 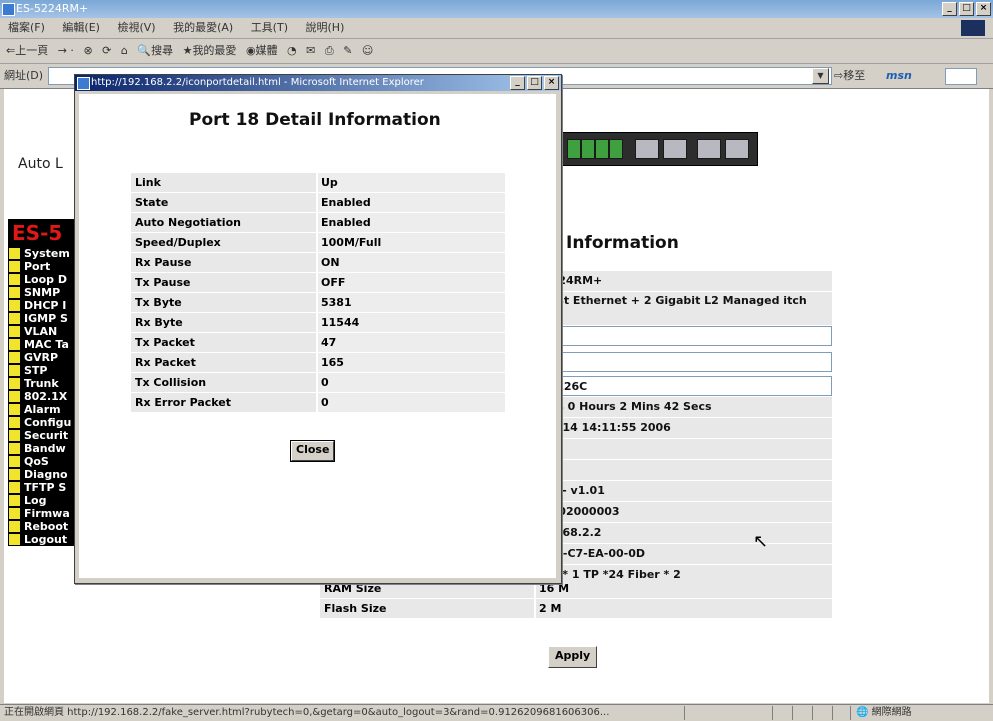 I want to click on detail-label: Rx Packet, so click(x=223, y=362).